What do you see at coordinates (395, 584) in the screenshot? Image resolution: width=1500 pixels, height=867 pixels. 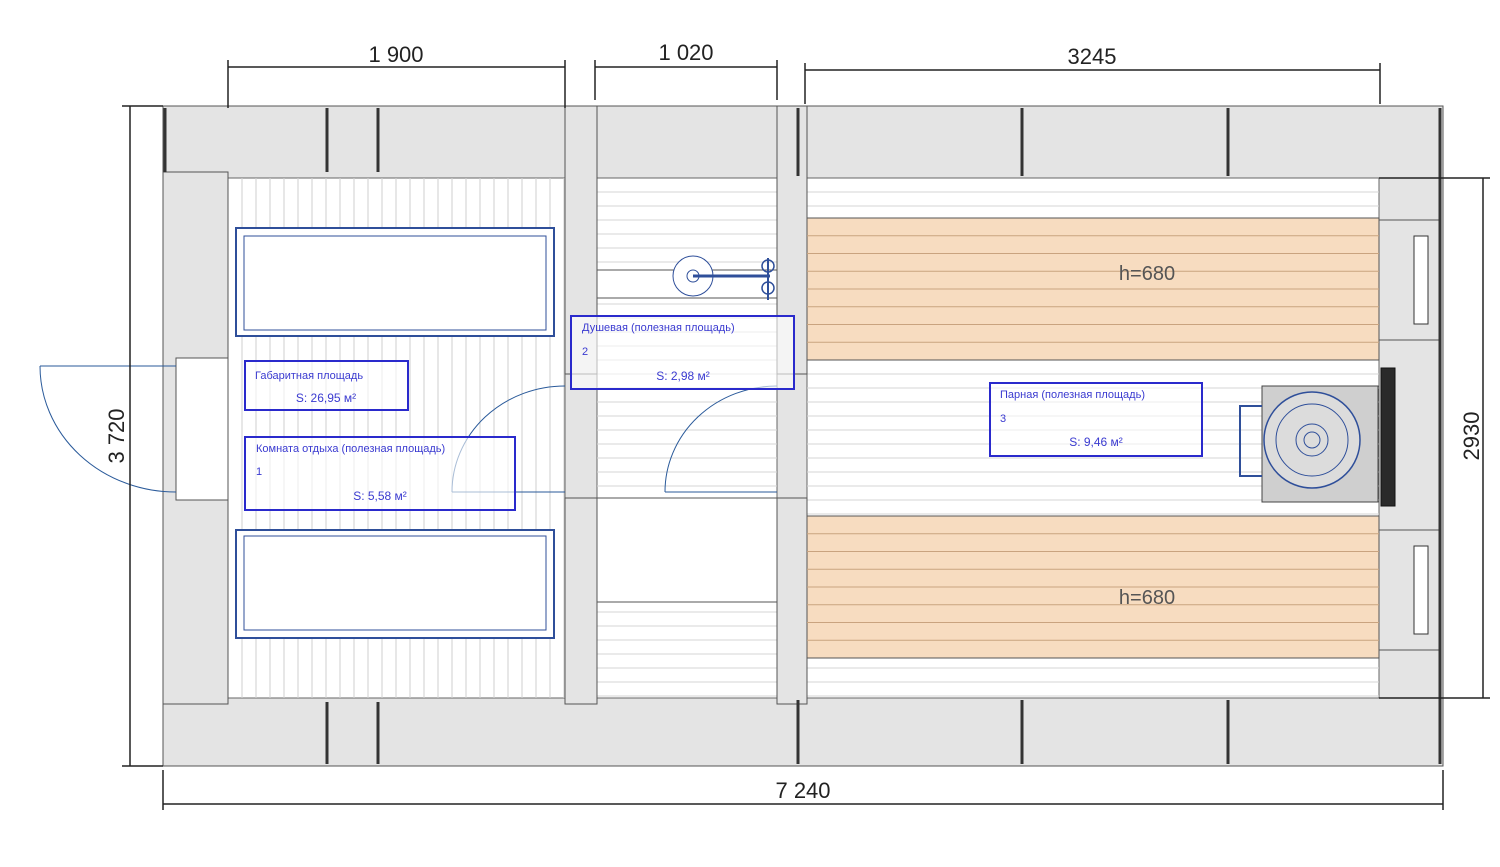 I see `rest-bench-bottom` at bounding box center [395, 584].